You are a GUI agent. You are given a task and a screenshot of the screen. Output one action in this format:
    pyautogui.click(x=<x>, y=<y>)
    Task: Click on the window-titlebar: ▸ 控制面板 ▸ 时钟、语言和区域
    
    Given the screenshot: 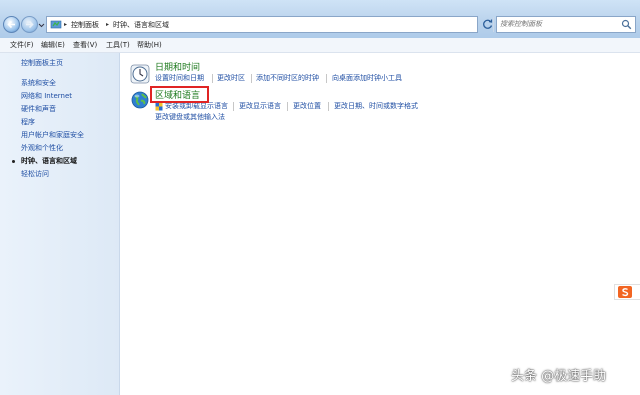 What is the action you would take?
    pyautogui.click(x=320, y=19)
    